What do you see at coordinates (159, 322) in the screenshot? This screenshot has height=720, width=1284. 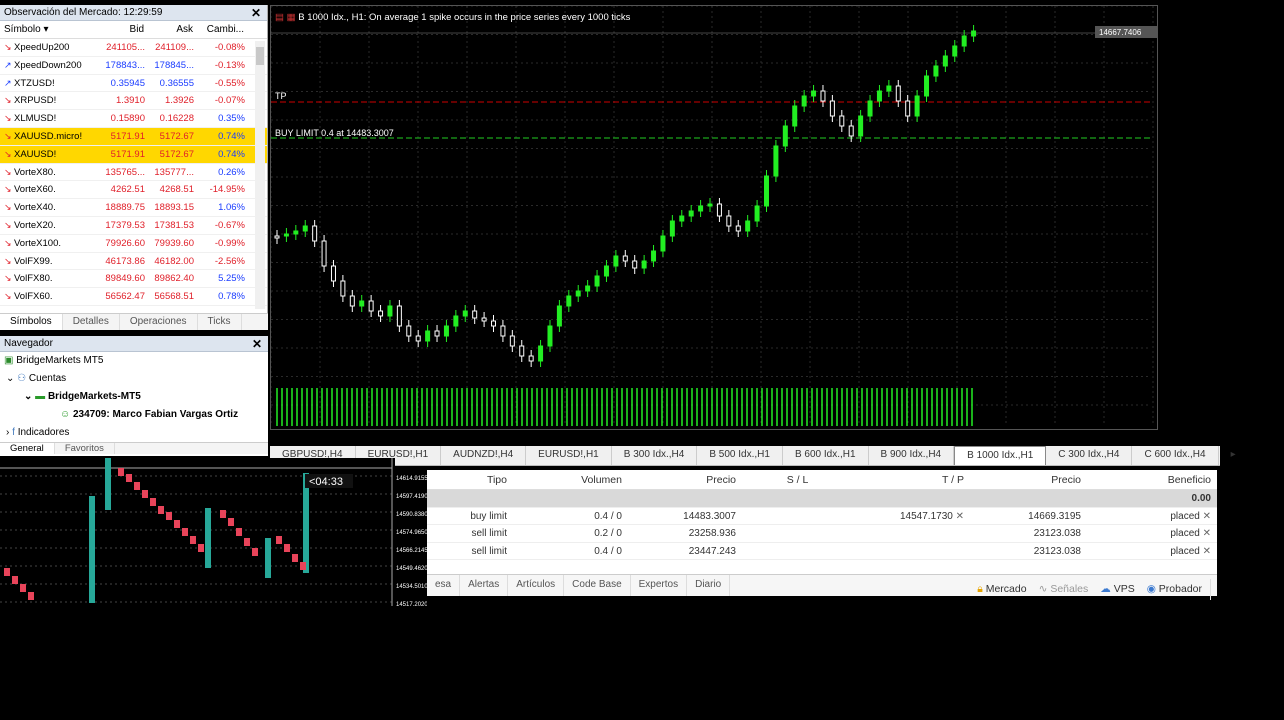 I see `tab-trades: Operaciones` at bounding box center [159, 322].